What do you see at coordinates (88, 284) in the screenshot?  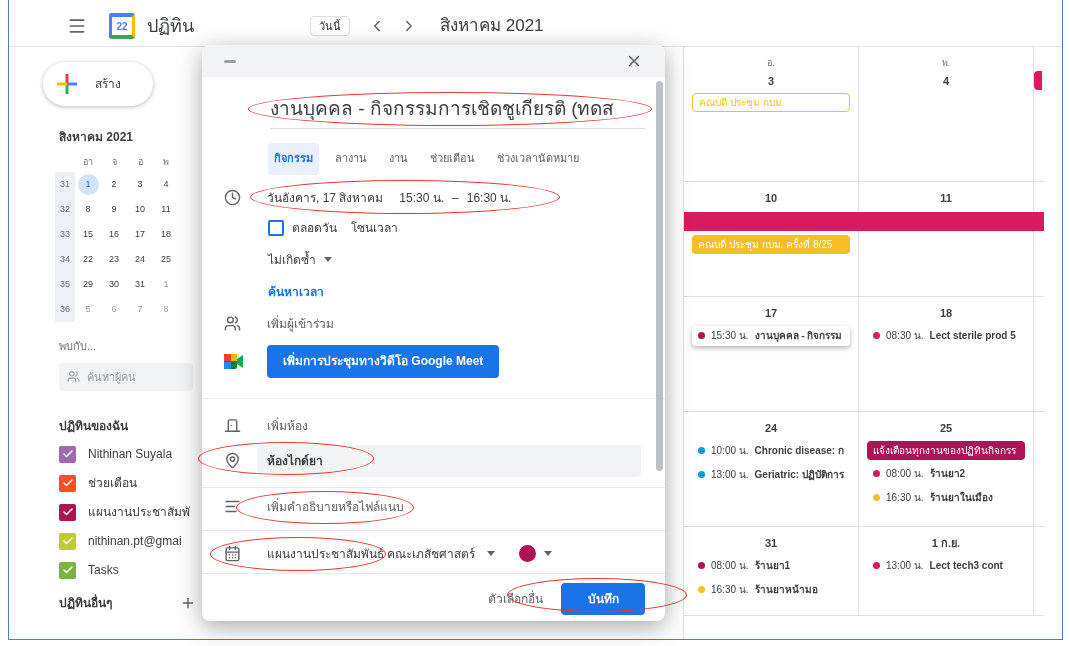 I see `mini-day: 29` at bounding box center [88, 284].